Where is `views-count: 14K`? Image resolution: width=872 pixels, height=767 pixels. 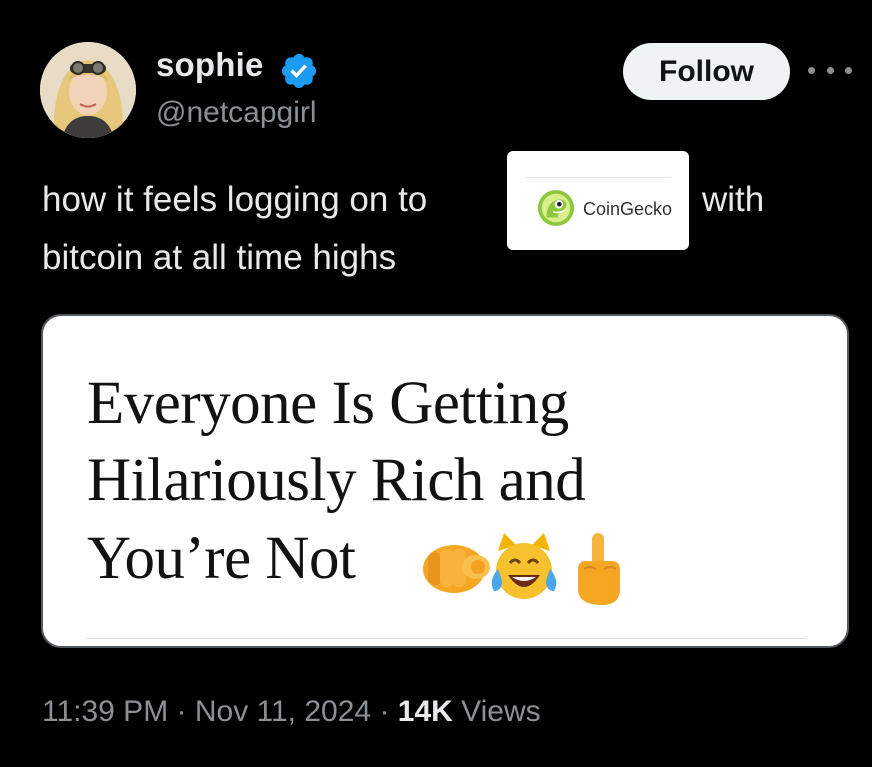 views-count: 14K is located at coordinates (425, 711).